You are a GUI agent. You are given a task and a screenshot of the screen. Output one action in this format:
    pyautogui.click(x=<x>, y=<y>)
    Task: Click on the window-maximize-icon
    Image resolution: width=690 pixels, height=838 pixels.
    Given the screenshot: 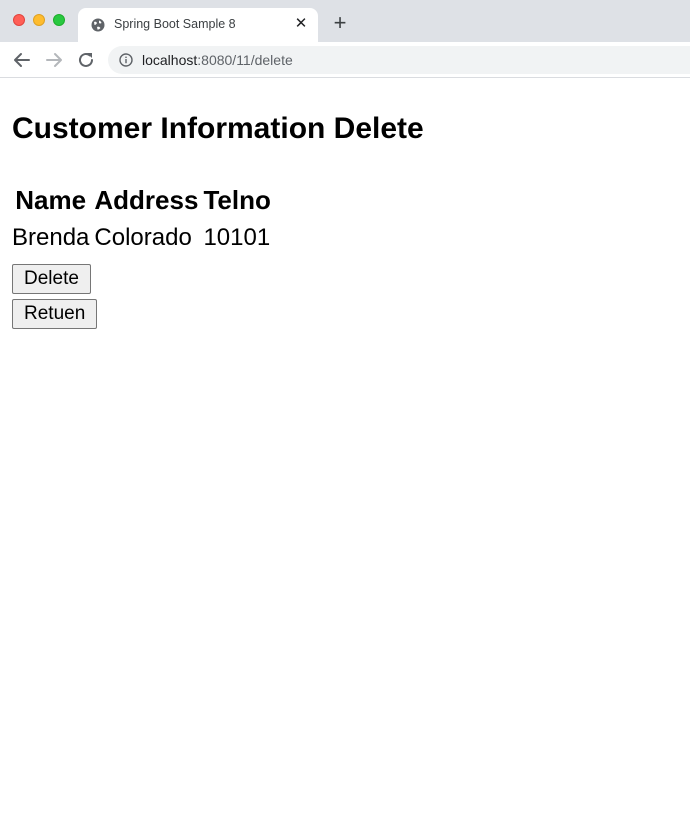 What is the action you would take?
    pyautogui.click(x=59, y=20)
    